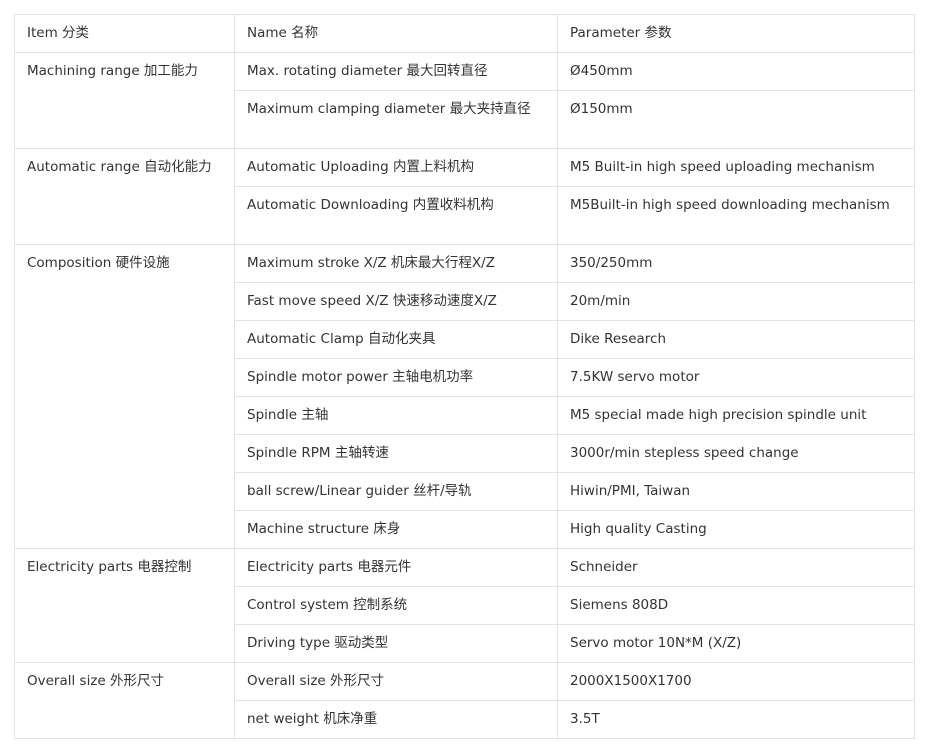 Image resolution: width=930 pixels, height=752 pixels. What do you see at coordinates (736, 263) in the screenshot?
I see `value-cell: 350/250mm` at bounding box center [736, 263].